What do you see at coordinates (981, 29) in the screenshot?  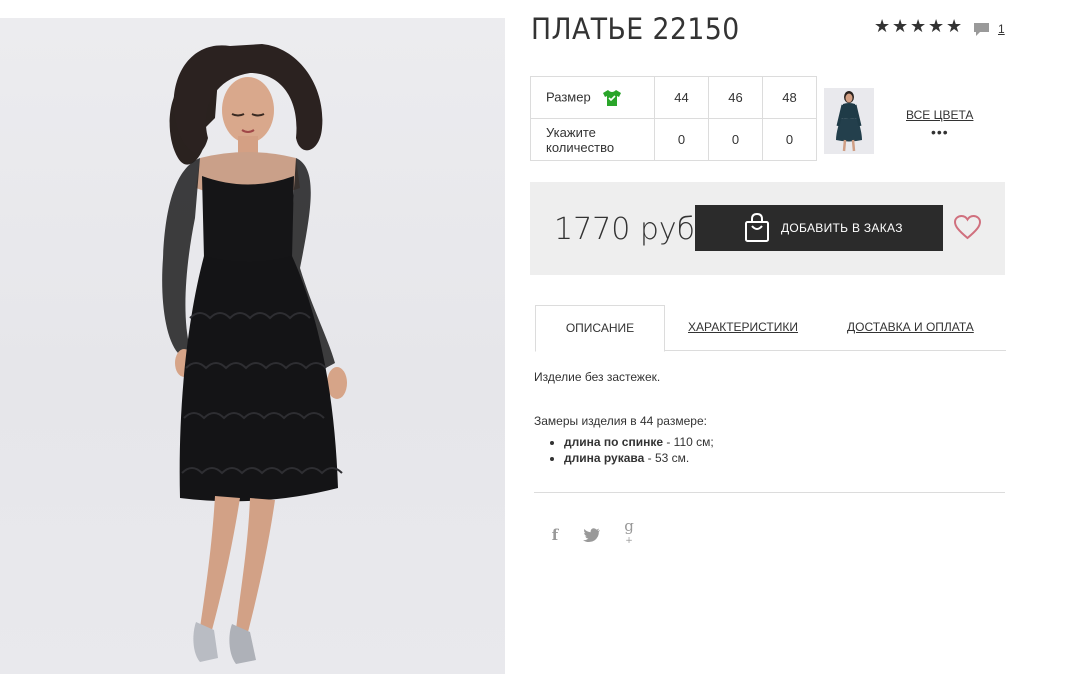 I see `comment-icon` at bounding box center [981, 29].